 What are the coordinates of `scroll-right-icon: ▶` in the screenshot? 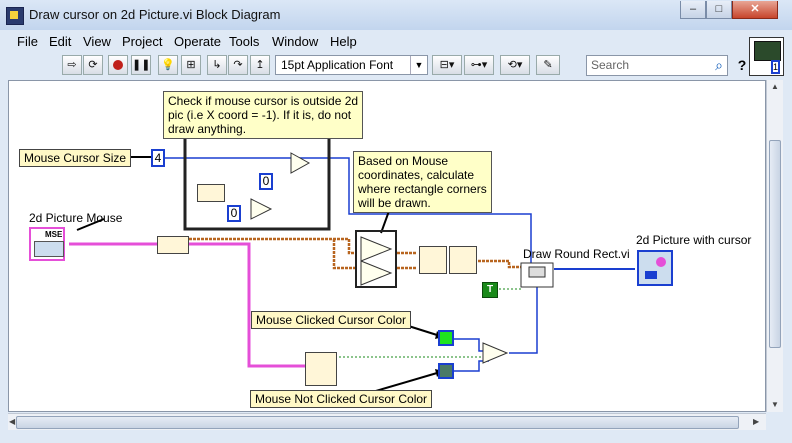 It's located at (756, 421).